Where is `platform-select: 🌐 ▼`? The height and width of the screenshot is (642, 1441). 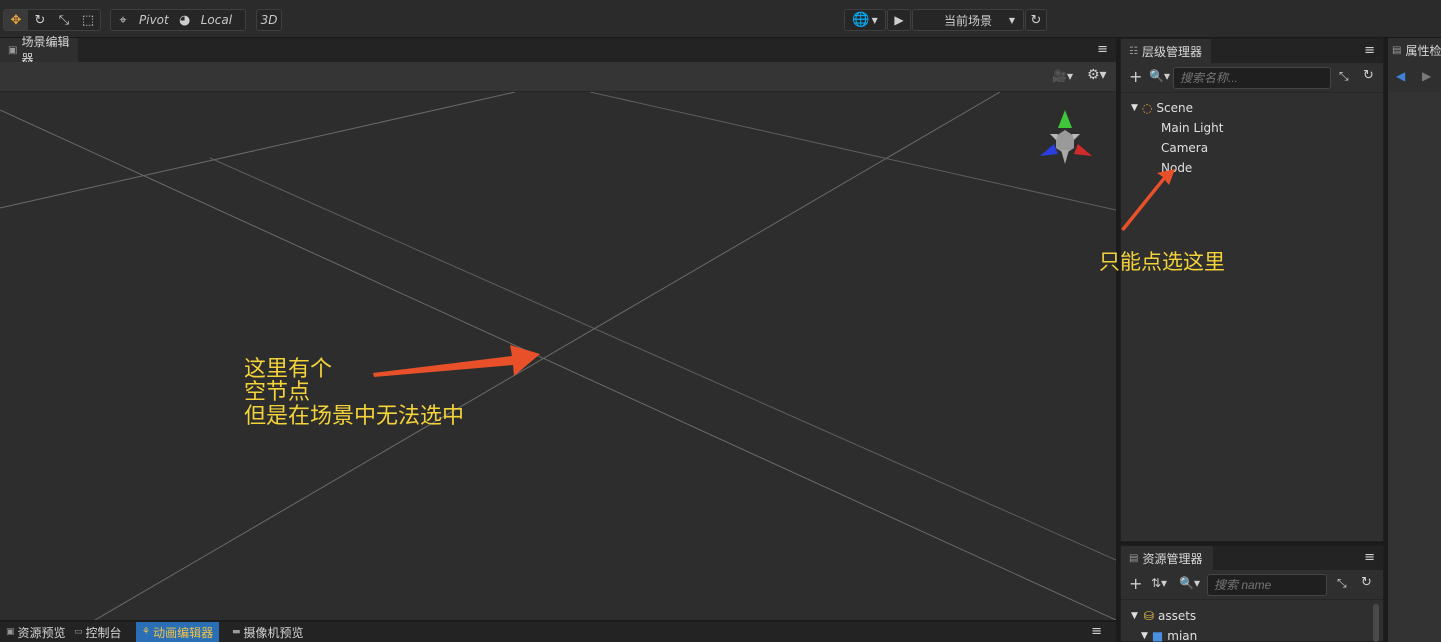
platform-select: 🌐 ▼ is located at coordinates (865, 20).